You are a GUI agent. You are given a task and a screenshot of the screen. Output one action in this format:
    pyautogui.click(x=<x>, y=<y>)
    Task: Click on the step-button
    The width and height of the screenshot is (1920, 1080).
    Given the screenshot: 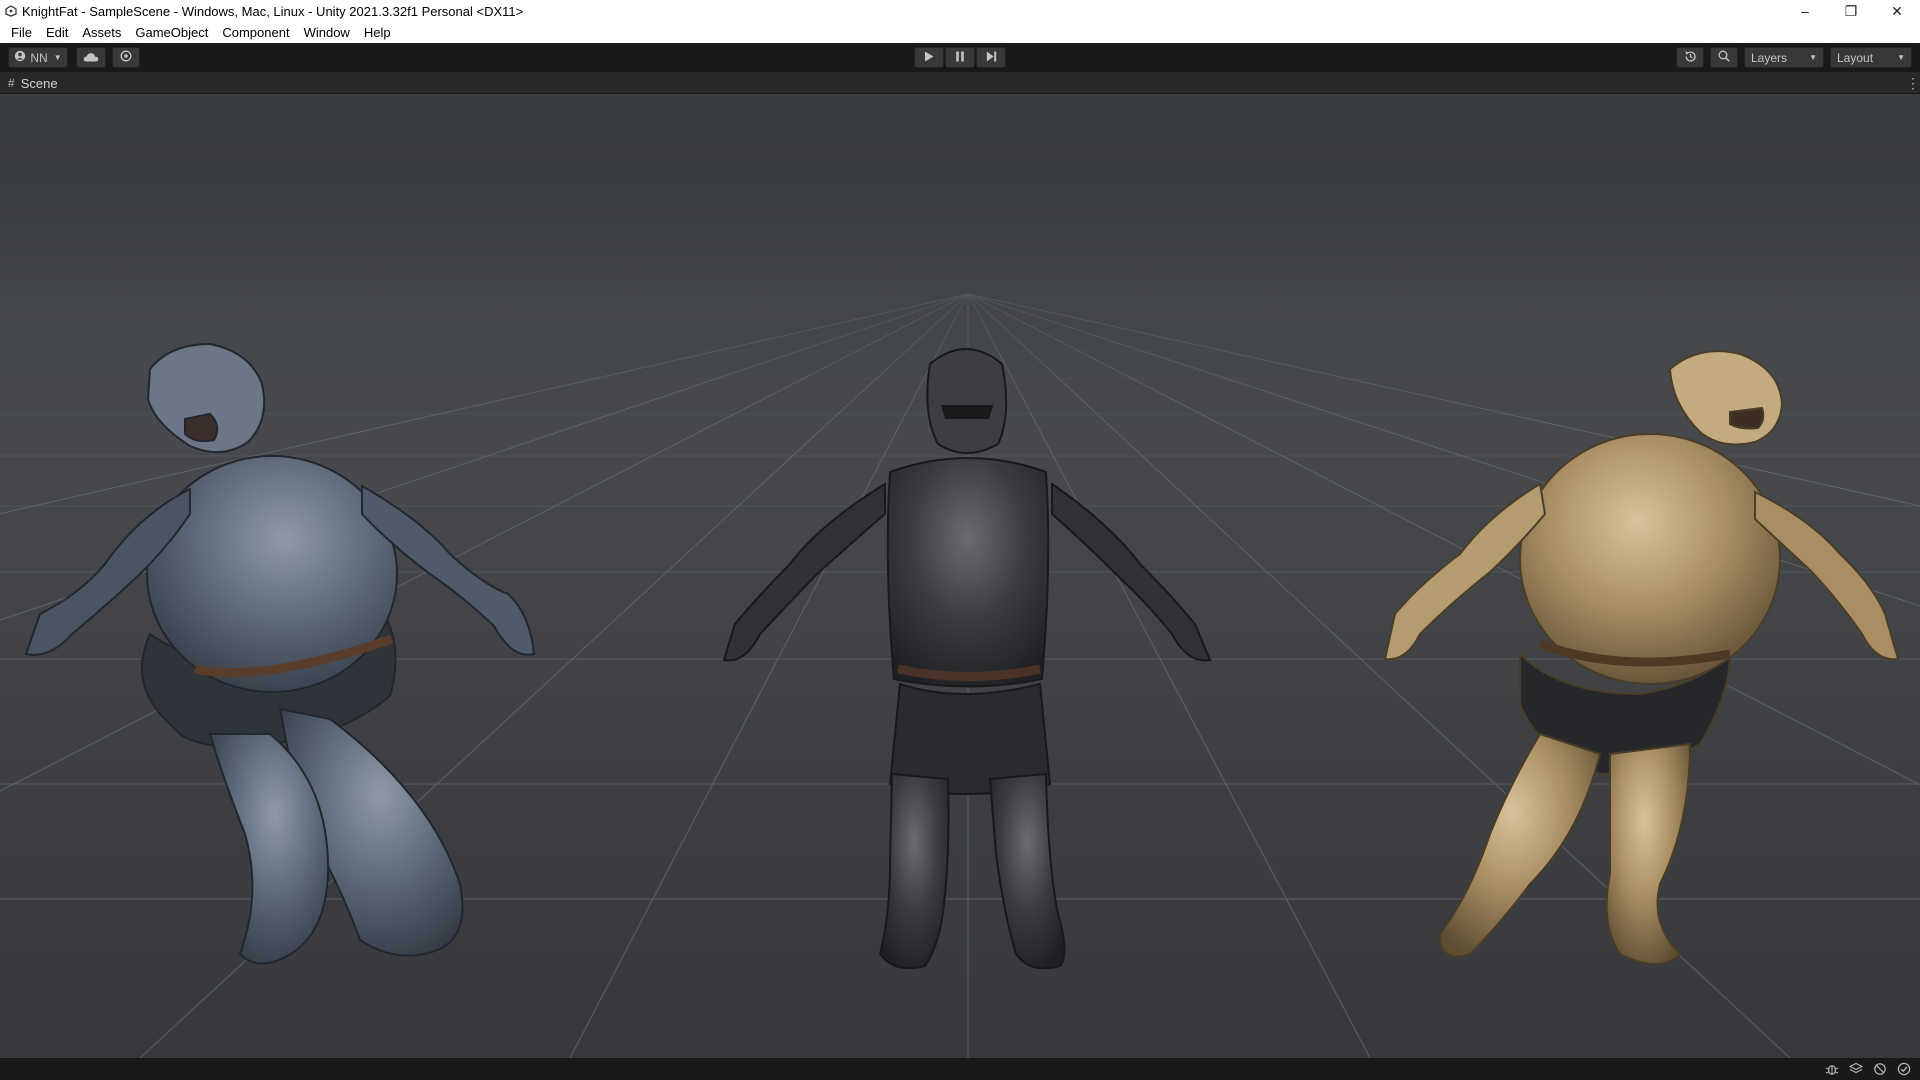 What is the action you would take?
    pyautogui.click(x=991, y=57)
    